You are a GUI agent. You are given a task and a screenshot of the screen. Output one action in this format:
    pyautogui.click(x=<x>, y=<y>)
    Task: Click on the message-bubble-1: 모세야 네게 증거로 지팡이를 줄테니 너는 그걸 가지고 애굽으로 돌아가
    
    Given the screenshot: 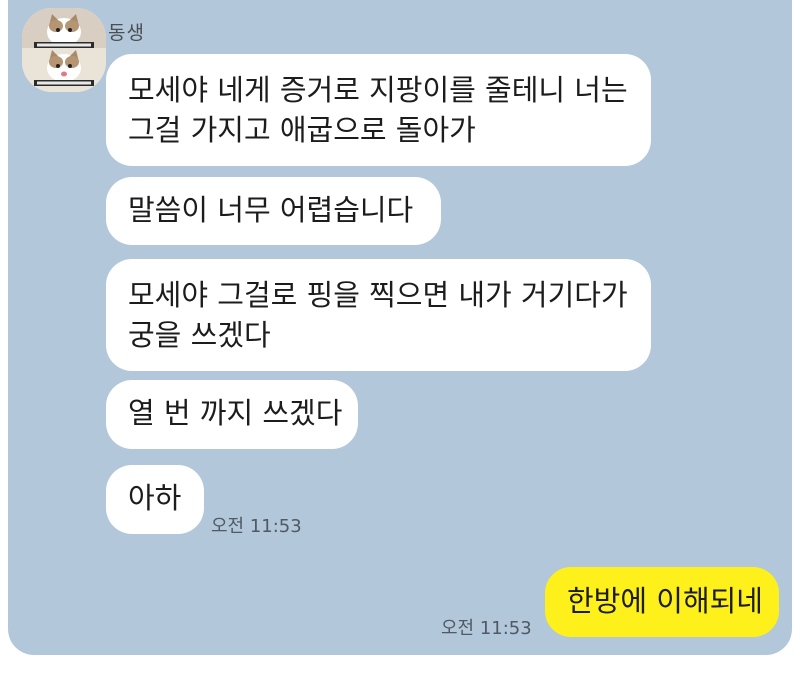 What is the action you would take?
    pyautogui.click(x=378, y=110)
    